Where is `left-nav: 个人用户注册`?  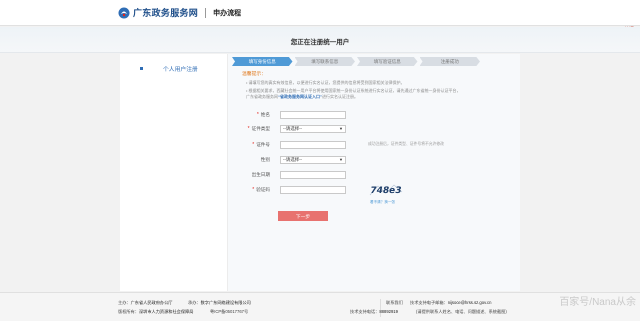 left-nav: 个人用户注册 is located at coordinates (174, 172).